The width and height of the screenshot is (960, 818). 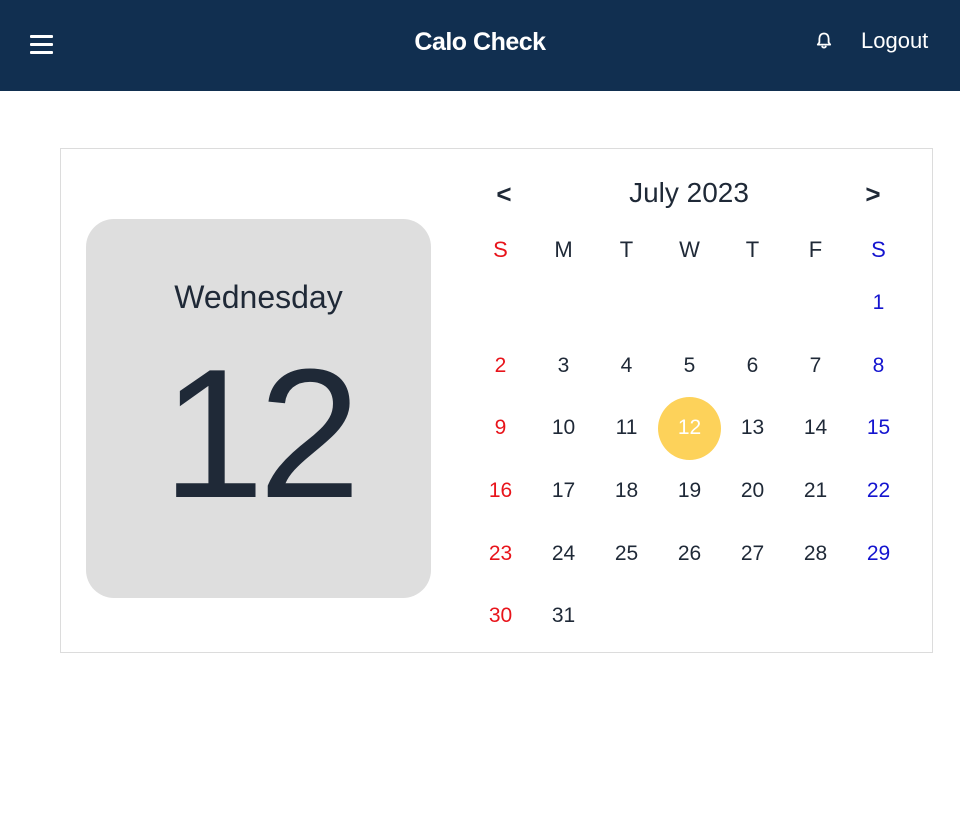 I want to click on day-cell: 19, so click(x=689, y=491).